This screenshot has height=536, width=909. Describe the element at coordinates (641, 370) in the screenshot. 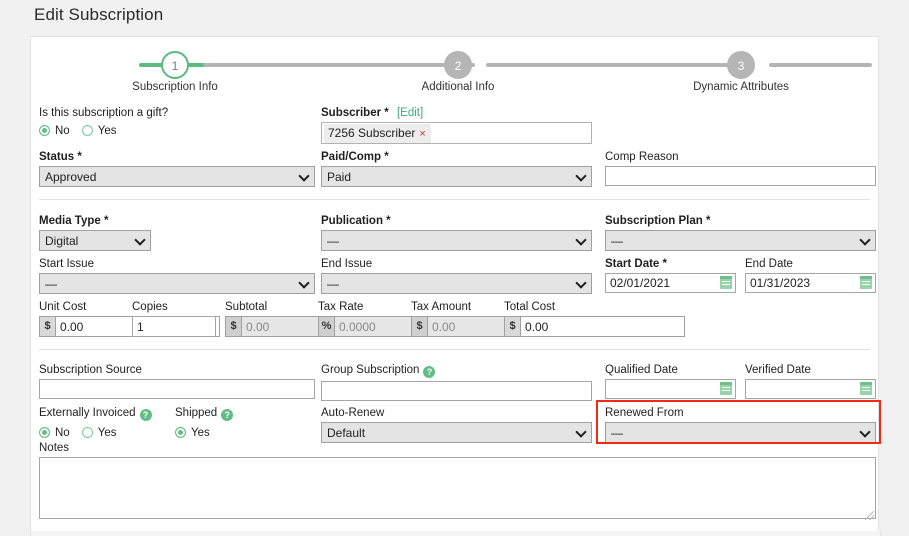

I see `qualified-date-label: Qualified Date` at that location.